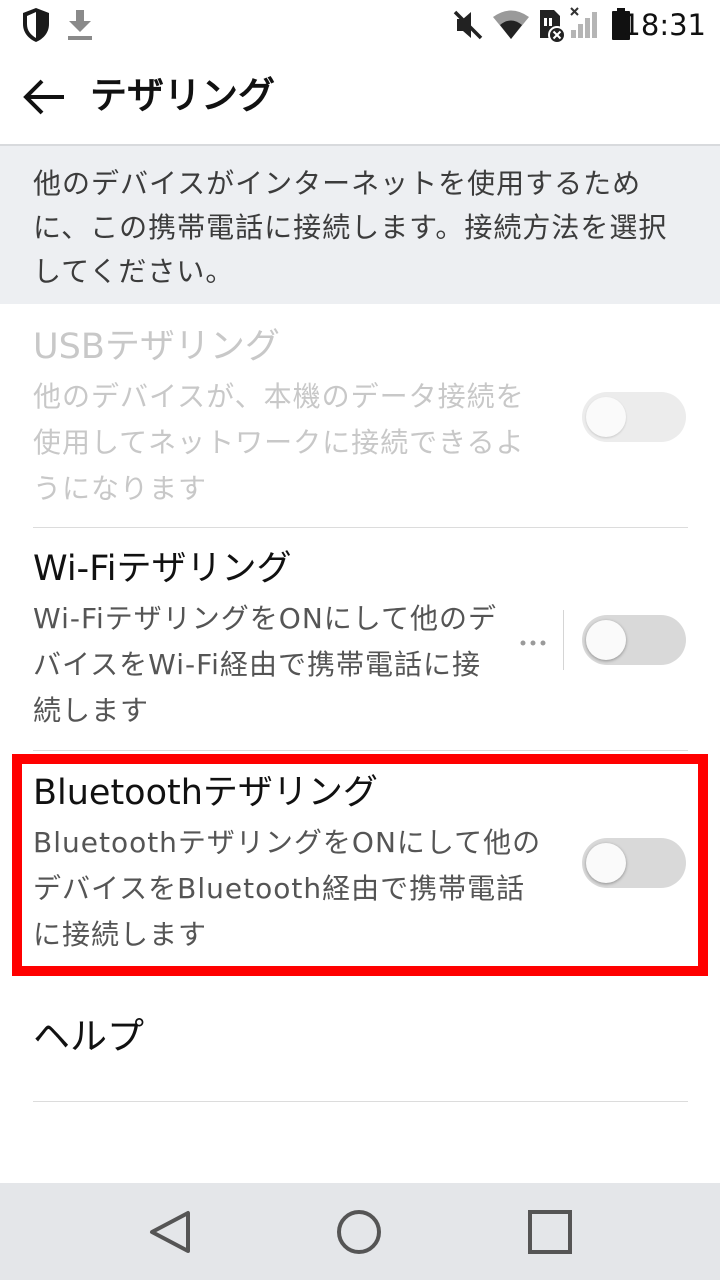  I want to click on more-horizontal-icon, so click(533, 643).